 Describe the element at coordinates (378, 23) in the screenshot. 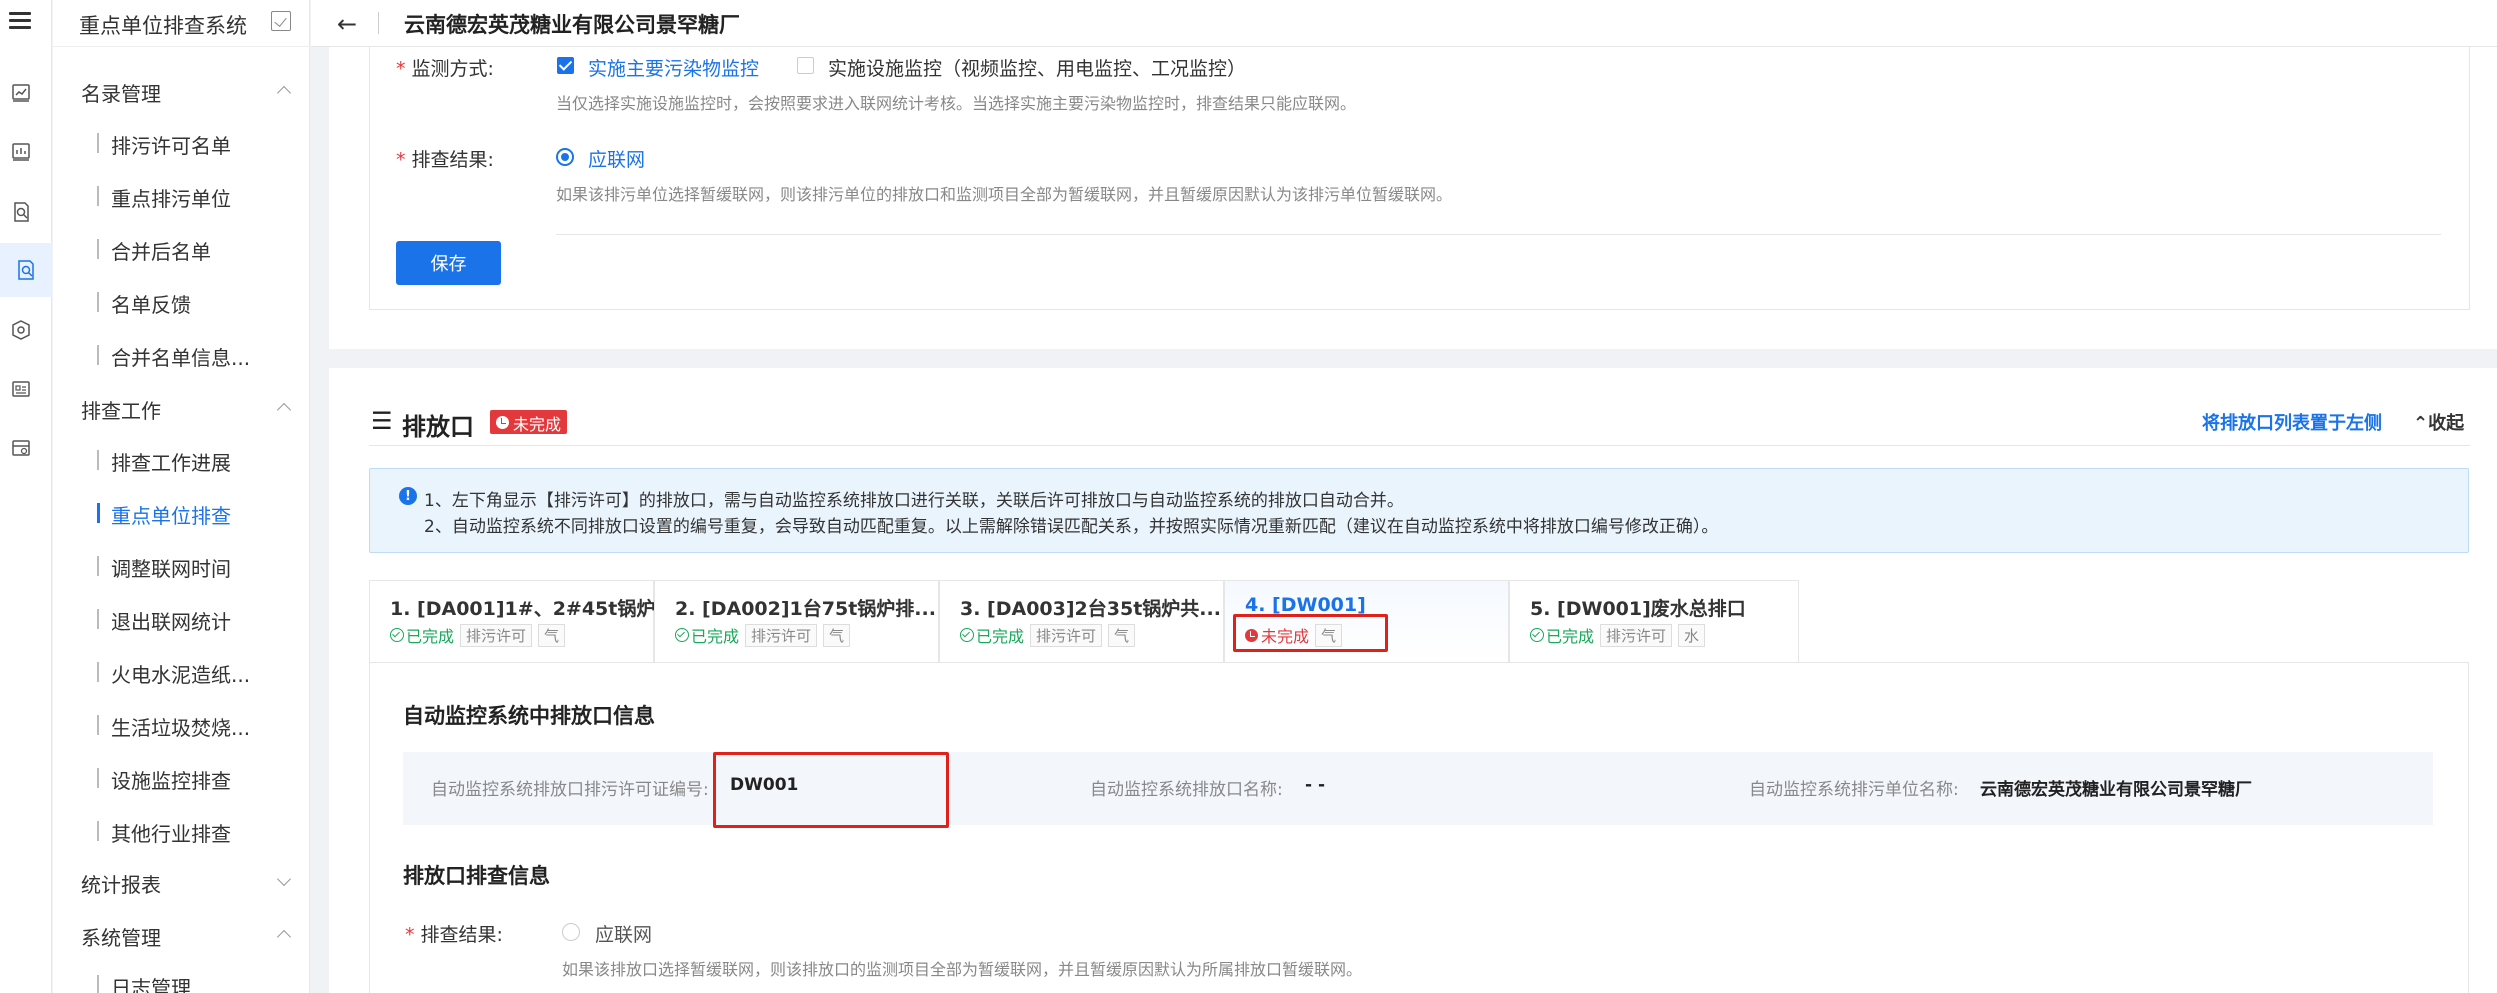

I see `divider` at that location.